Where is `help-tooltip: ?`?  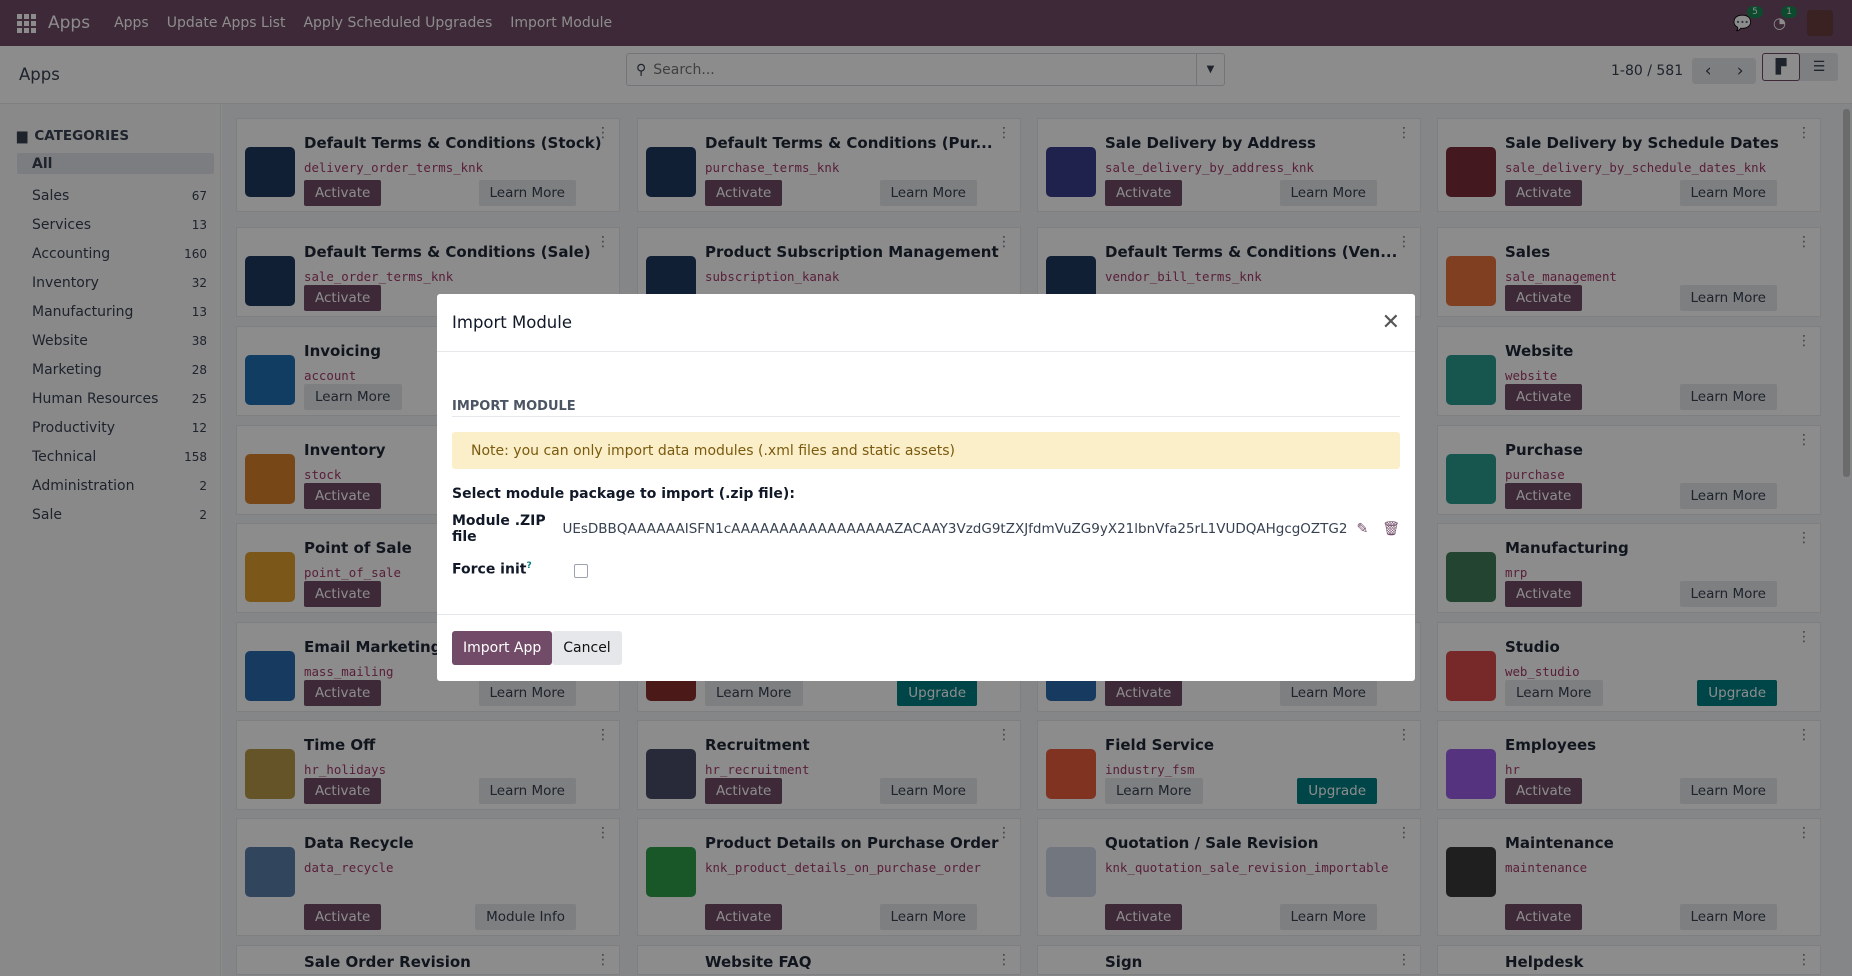 help-tooltip: ? is located at coordinates (528, 566).